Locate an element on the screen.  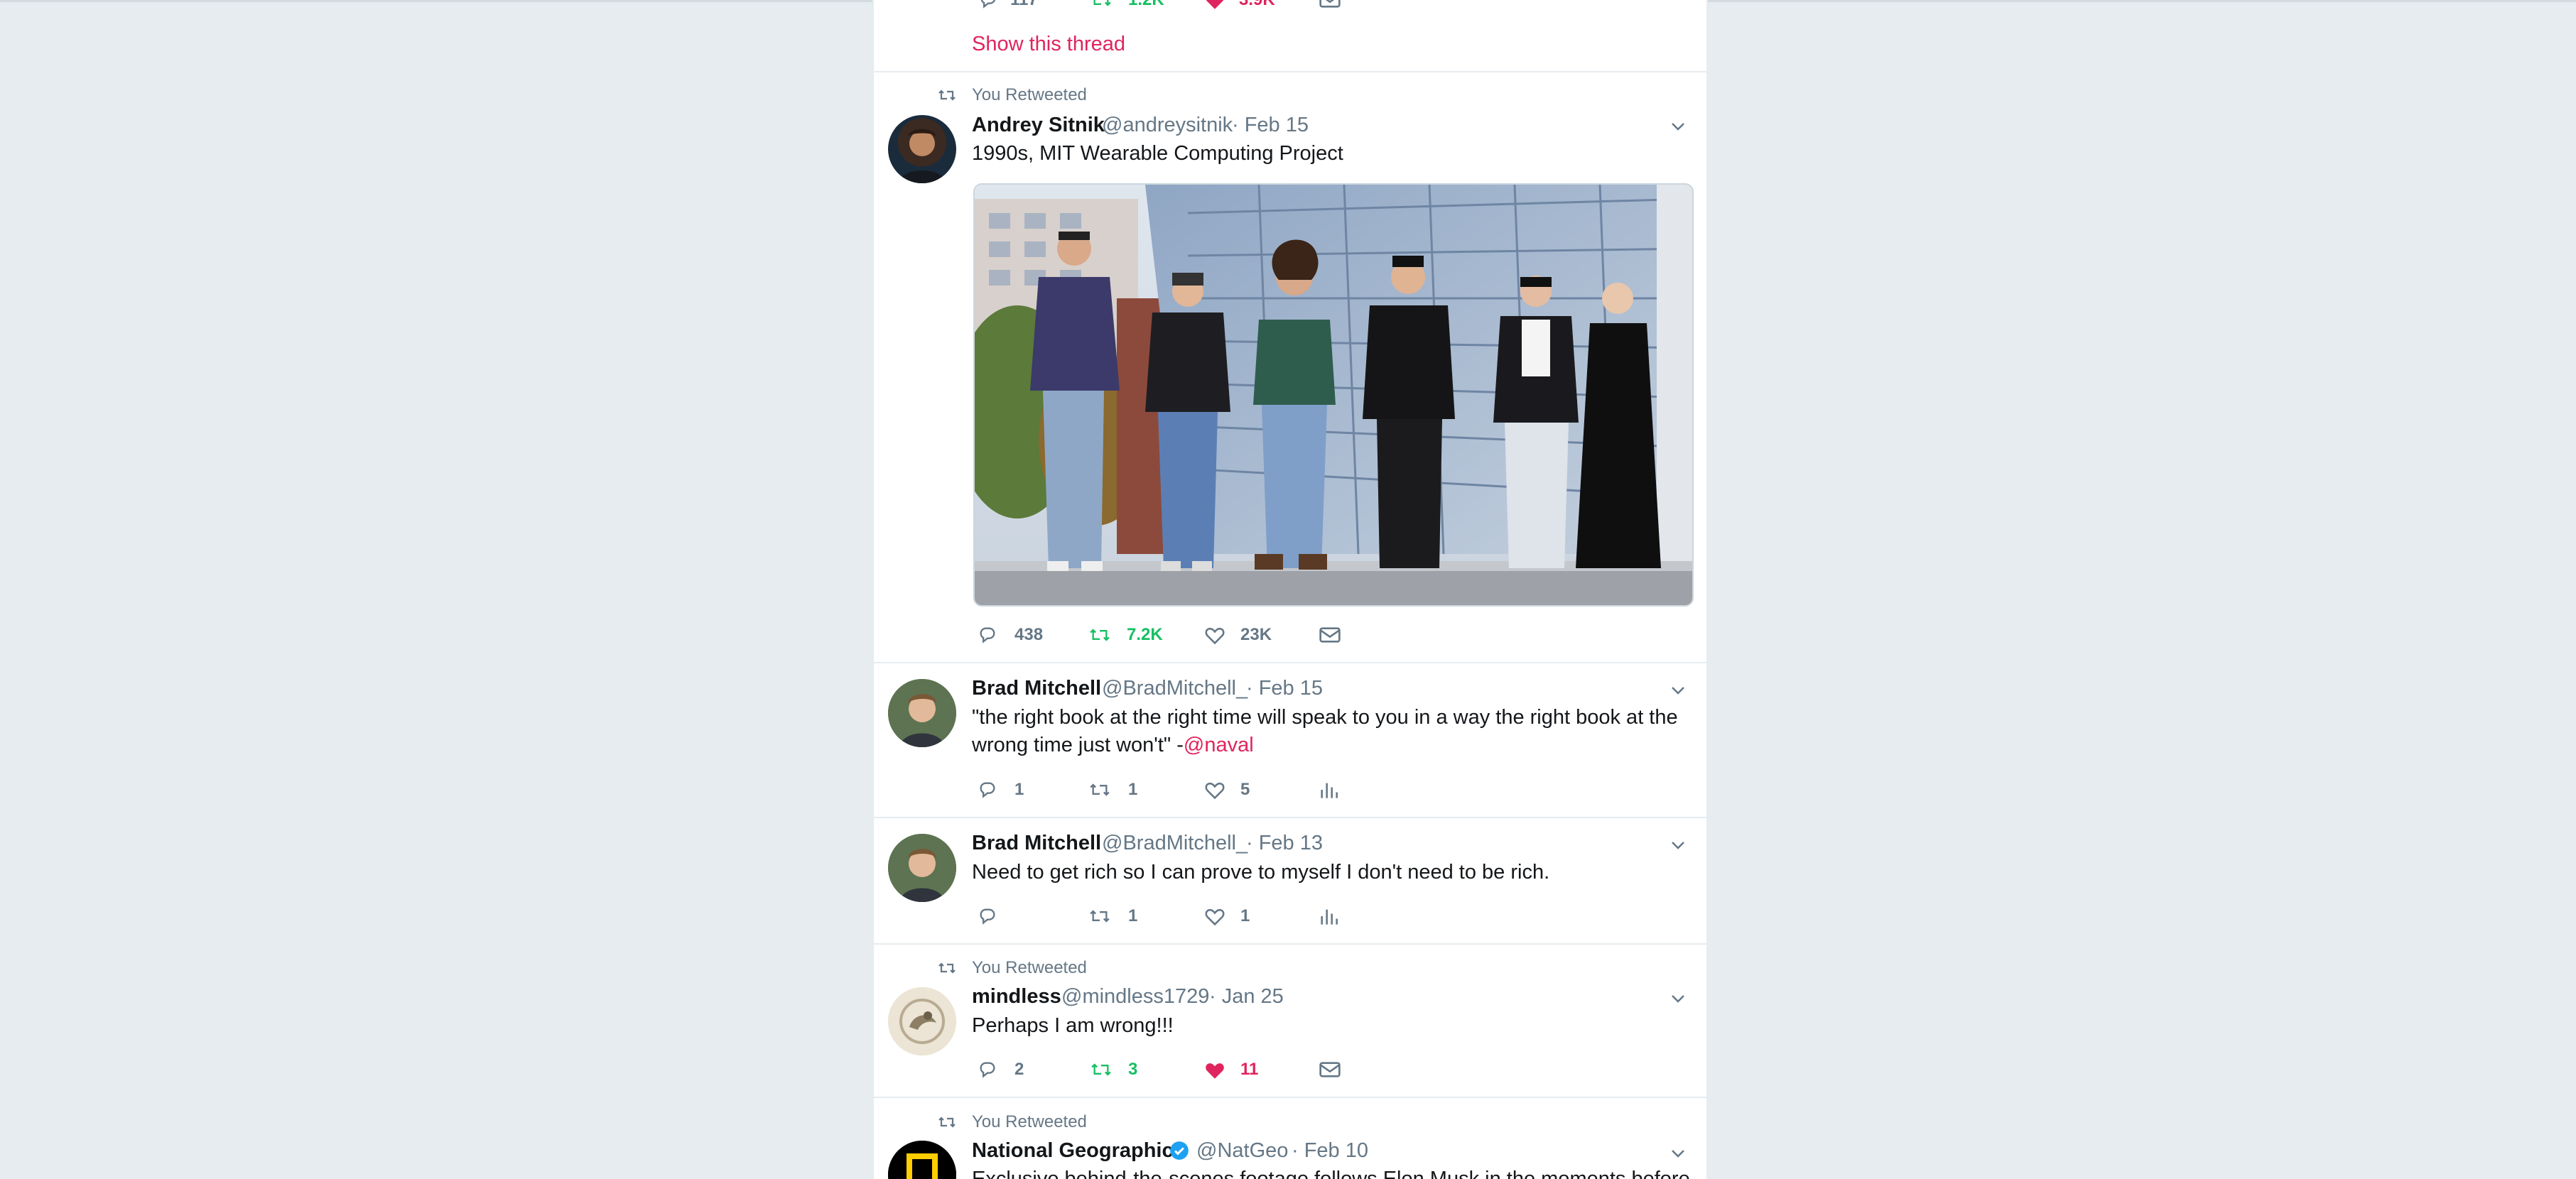
tweet-date: · Feb 10 is located at coordinates (1330, 1151).